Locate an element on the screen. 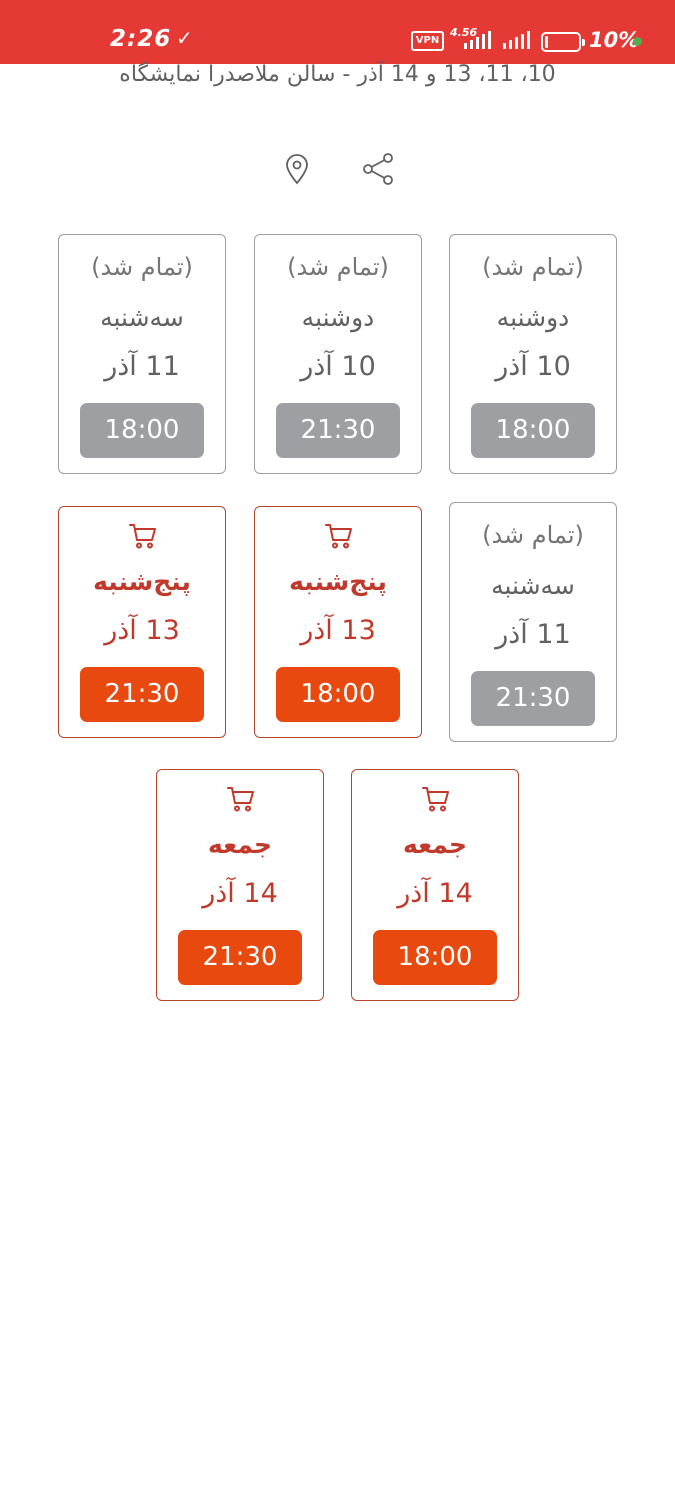 Image resolution: width=675 pixels, height=1500 pixels. showtime-card: (تمام شد) سه‌شنبه 11 آذر 21:30 is located at coordinates (533, 622).